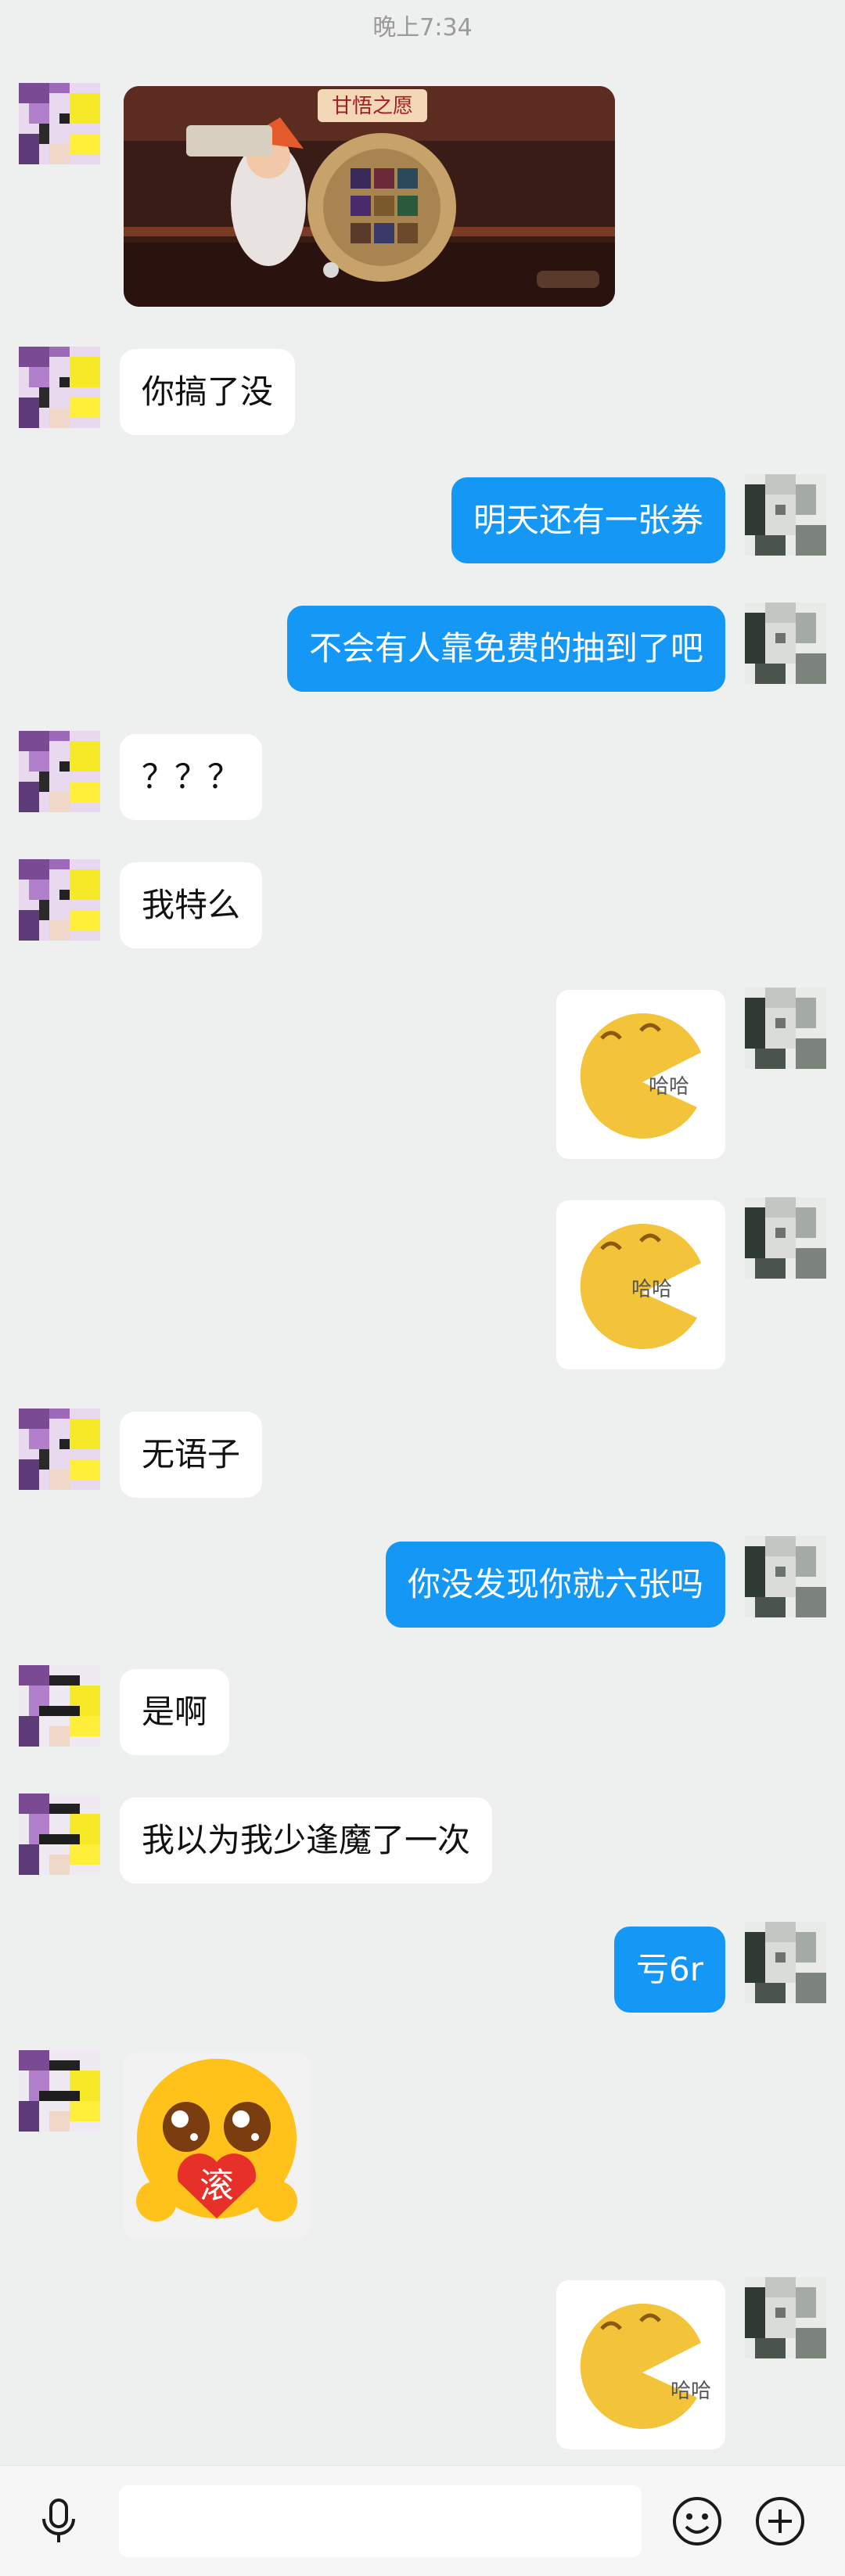  Describe the element at coordinates (191, 777) in the screenshot. I see `message-bubble-incoming: ？？？` at that location.